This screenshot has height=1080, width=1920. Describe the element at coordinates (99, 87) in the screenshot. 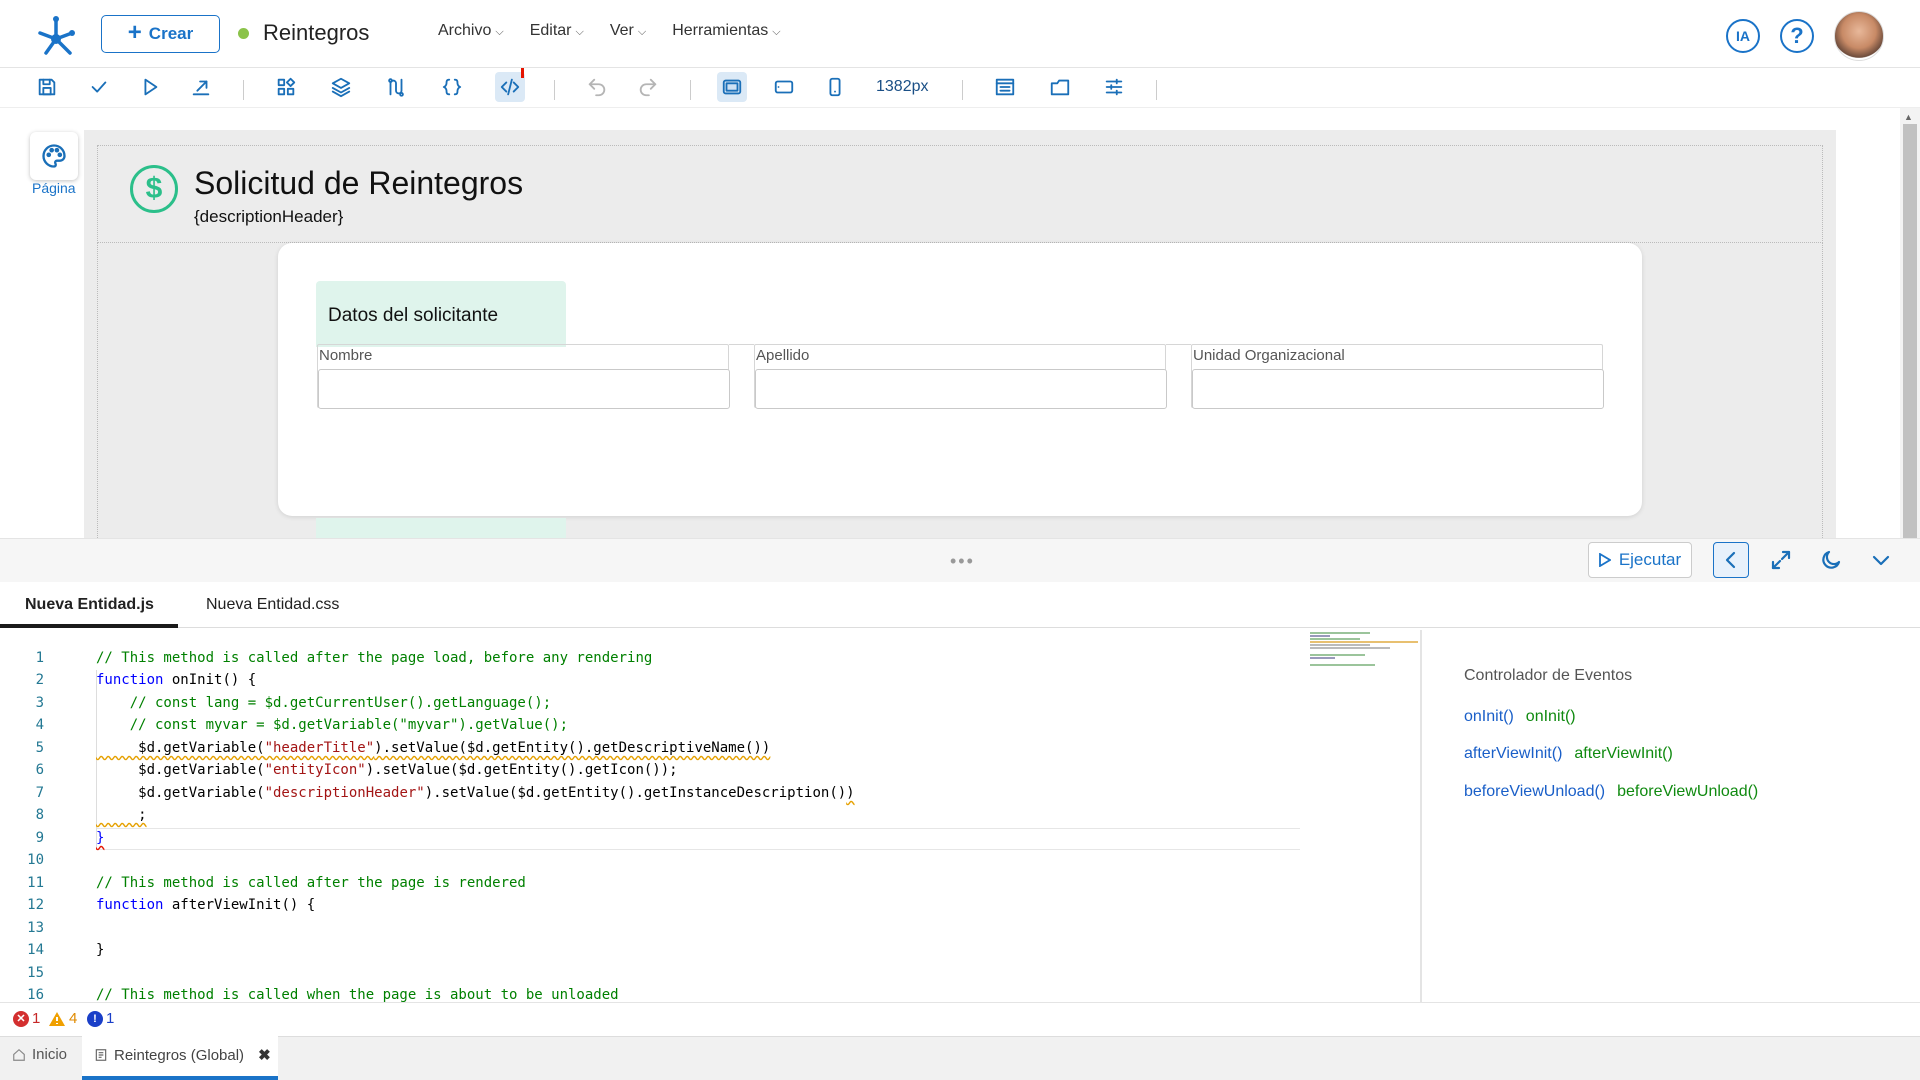

I see `check-icon` at that location.